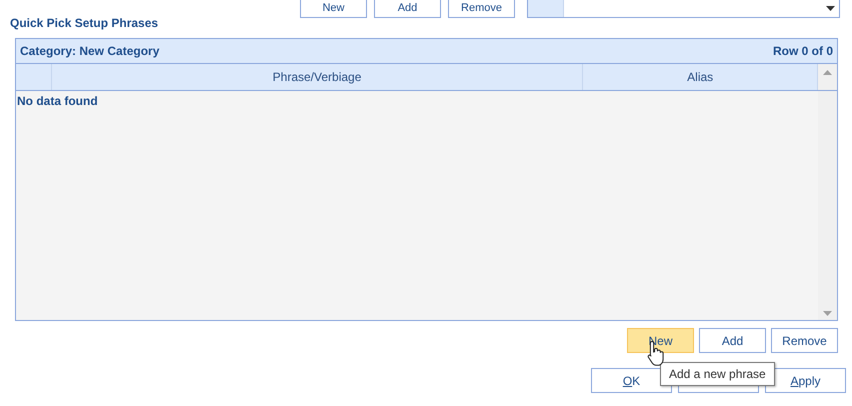  I want to click on toolbar-button: New, so click(333, 9).